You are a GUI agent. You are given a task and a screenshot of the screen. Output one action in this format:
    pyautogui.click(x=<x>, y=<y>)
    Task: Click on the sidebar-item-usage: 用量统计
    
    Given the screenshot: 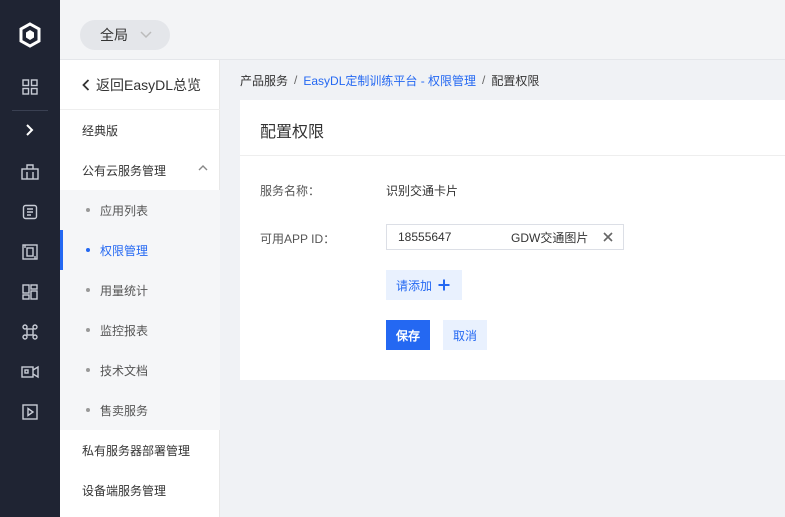 What is the action you would take?
    pyautogui.click(x=140, y=290)
    